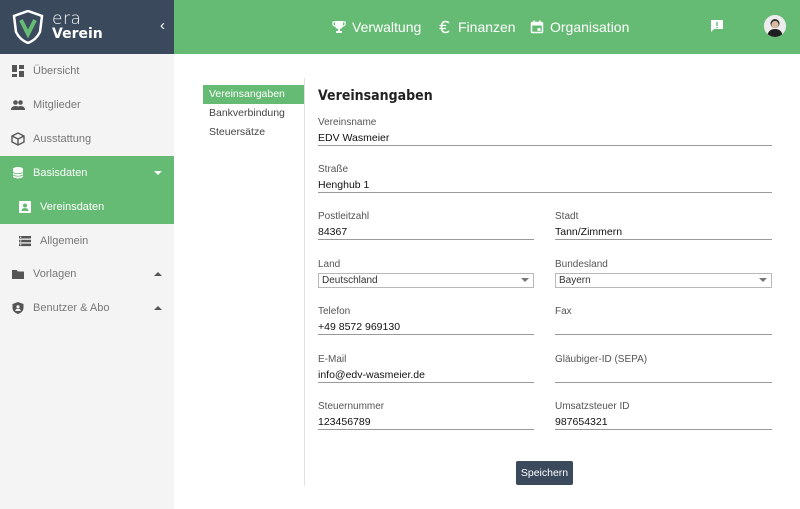 Image resolution: width=800 pixels, height=509 pixels. Describe the element at coordinates (304, 282) in the screenshot. I see `vertical-divider` at that location.